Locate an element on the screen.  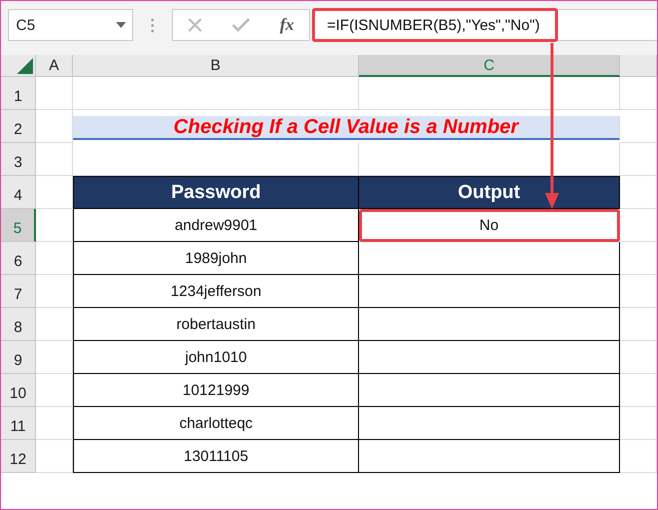
column-header: B is located at coordinates (216, 66).